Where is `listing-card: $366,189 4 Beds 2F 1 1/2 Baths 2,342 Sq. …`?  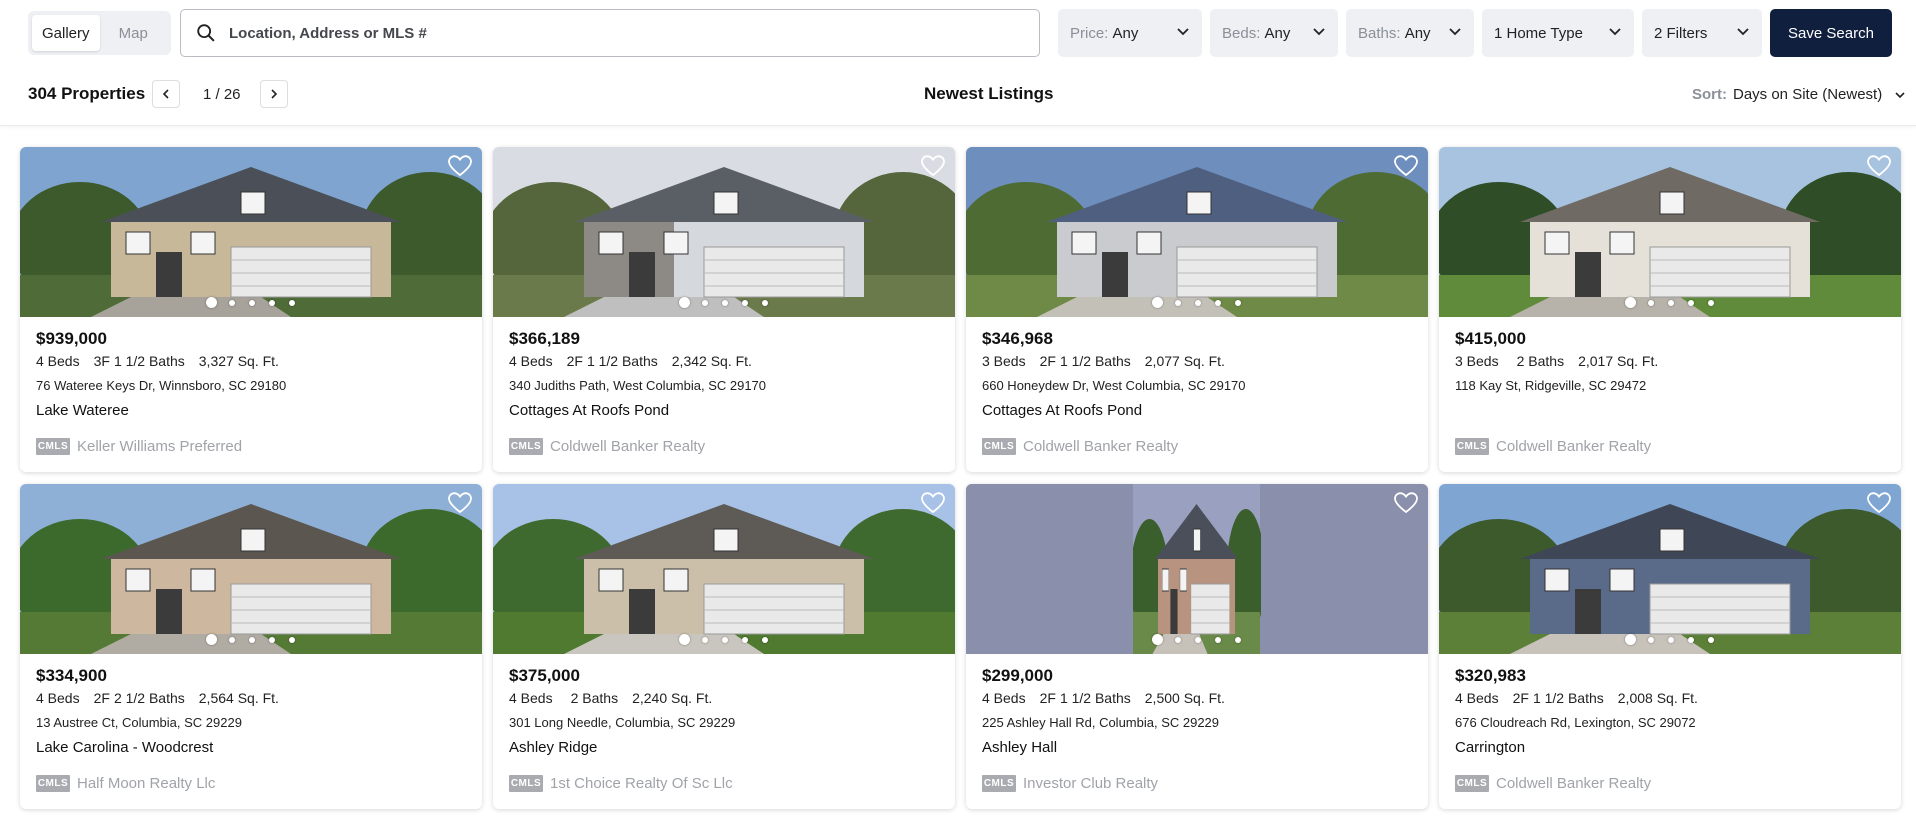 listing-card: $366,189 4 Beds 2F 1 1/2 Baths 2,342 Sq. … is located at coordinates (724, 309).